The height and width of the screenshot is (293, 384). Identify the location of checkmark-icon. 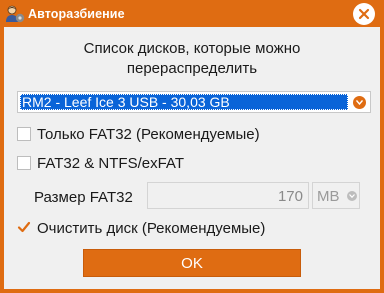
(24, 227).